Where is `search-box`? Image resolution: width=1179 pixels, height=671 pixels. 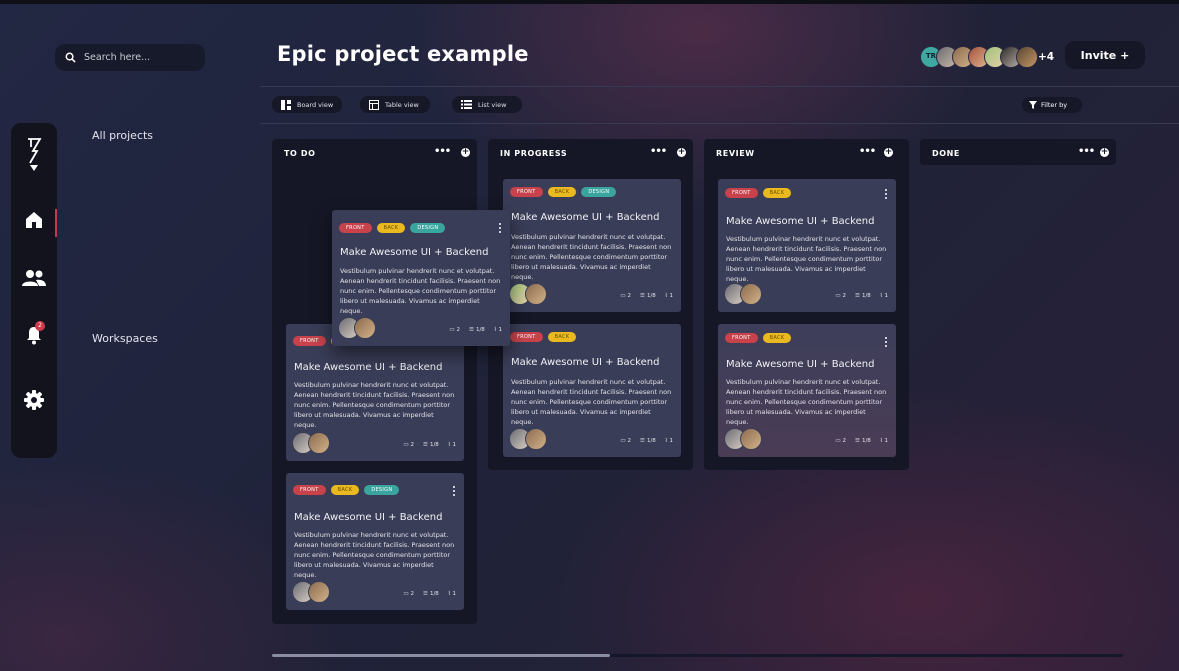
search-box is located at coordinates (130, 57).